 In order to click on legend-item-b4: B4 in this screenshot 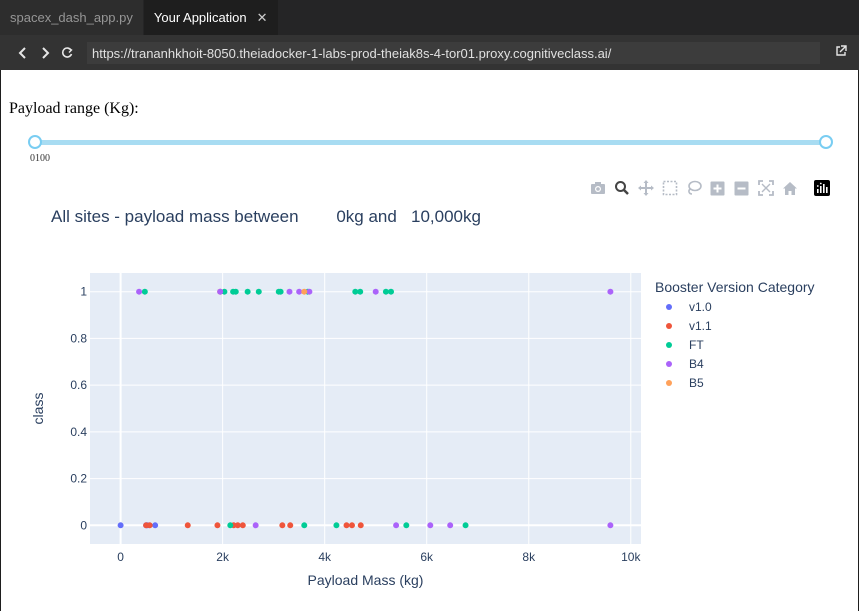, I will do `click(685, 364)`.